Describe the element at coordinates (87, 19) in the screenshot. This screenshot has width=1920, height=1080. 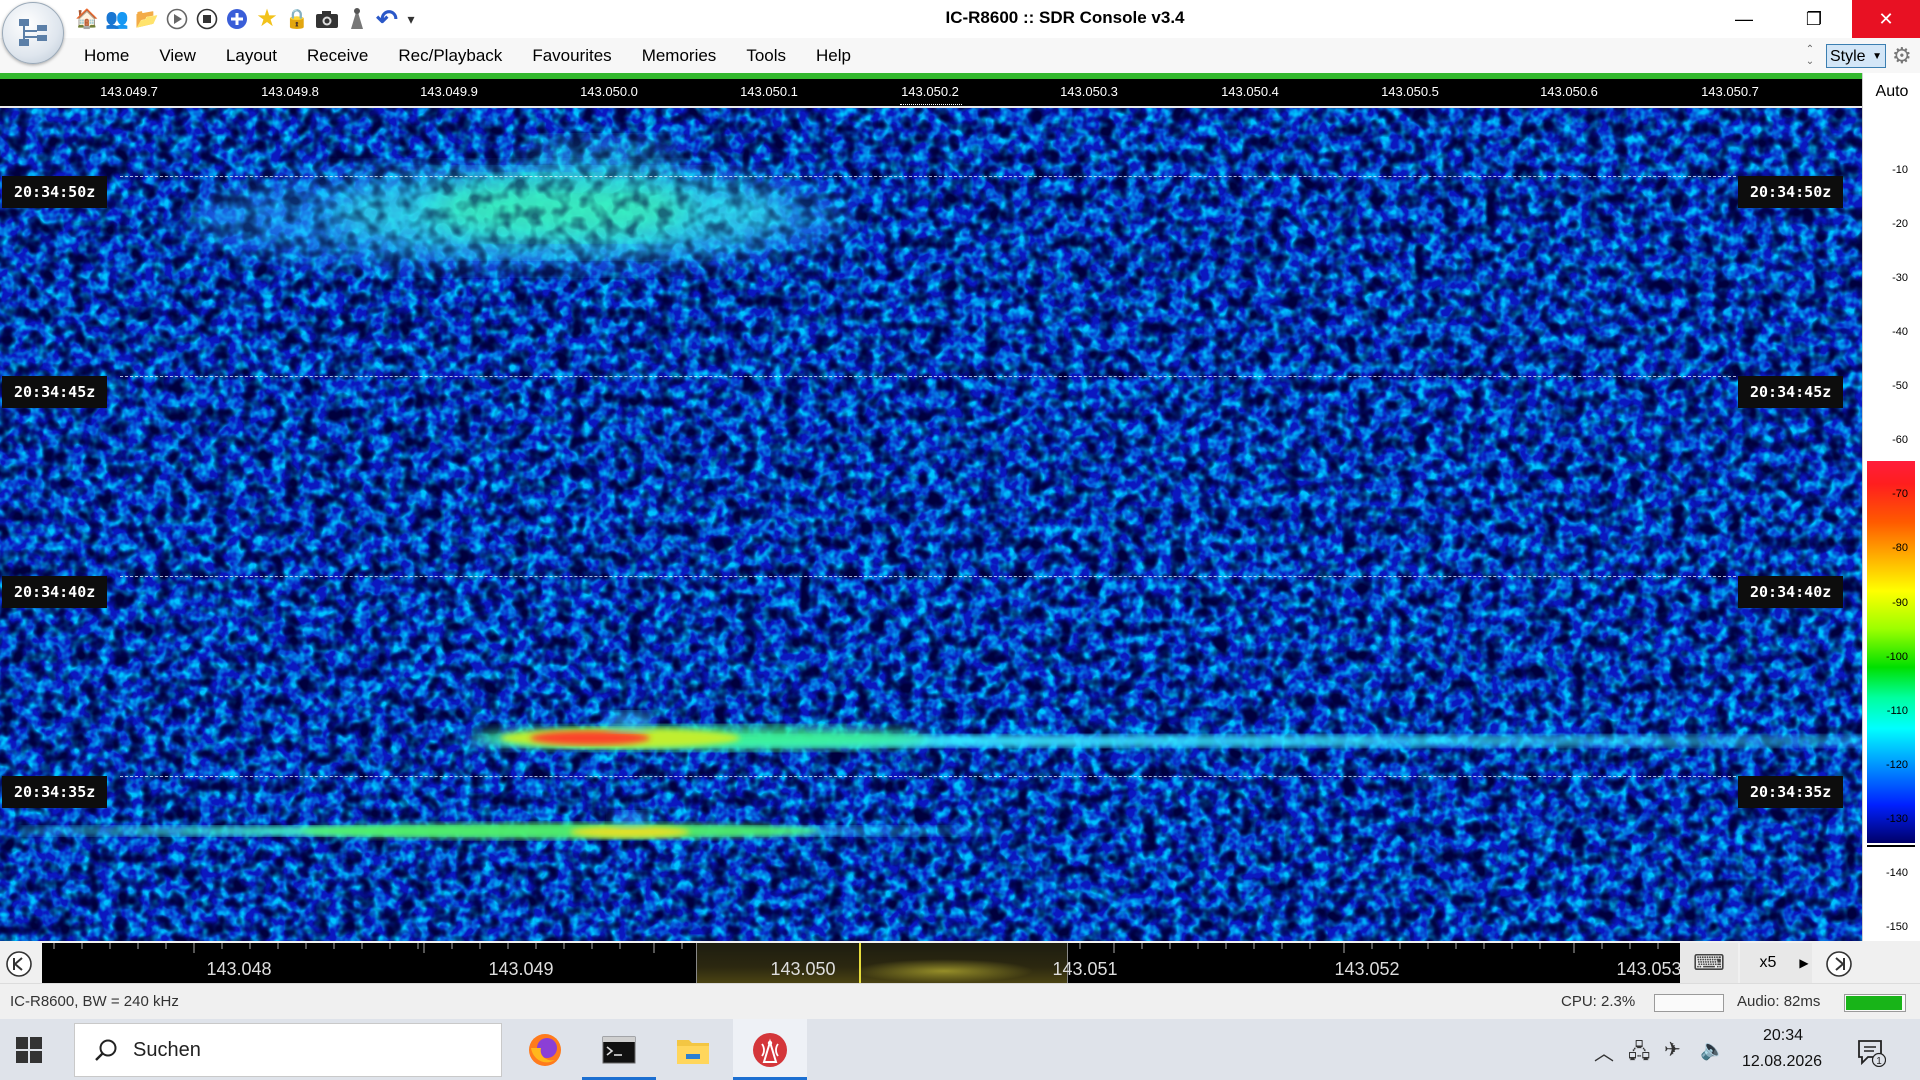
I see `home-icon: 🏠` at that location.